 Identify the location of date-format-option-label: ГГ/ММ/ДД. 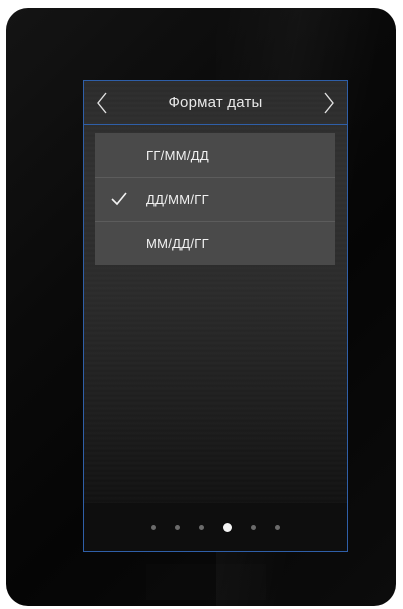
(177, 155).